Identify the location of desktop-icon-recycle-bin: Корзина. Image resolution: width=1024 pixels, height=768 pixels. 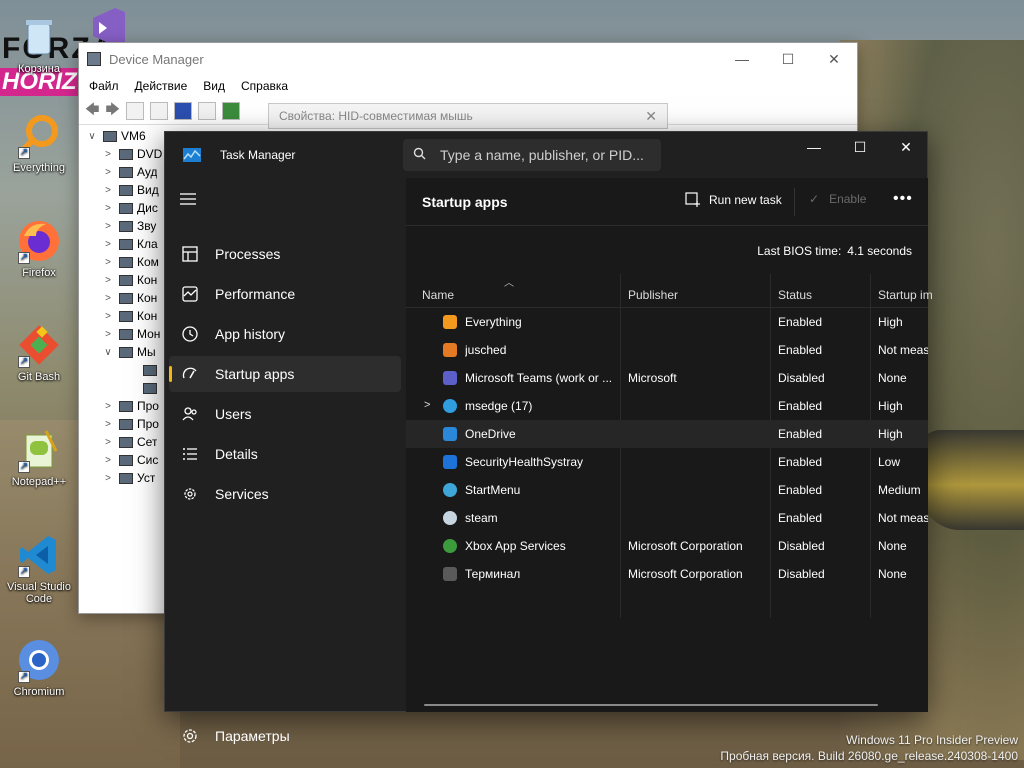
(39, 44).